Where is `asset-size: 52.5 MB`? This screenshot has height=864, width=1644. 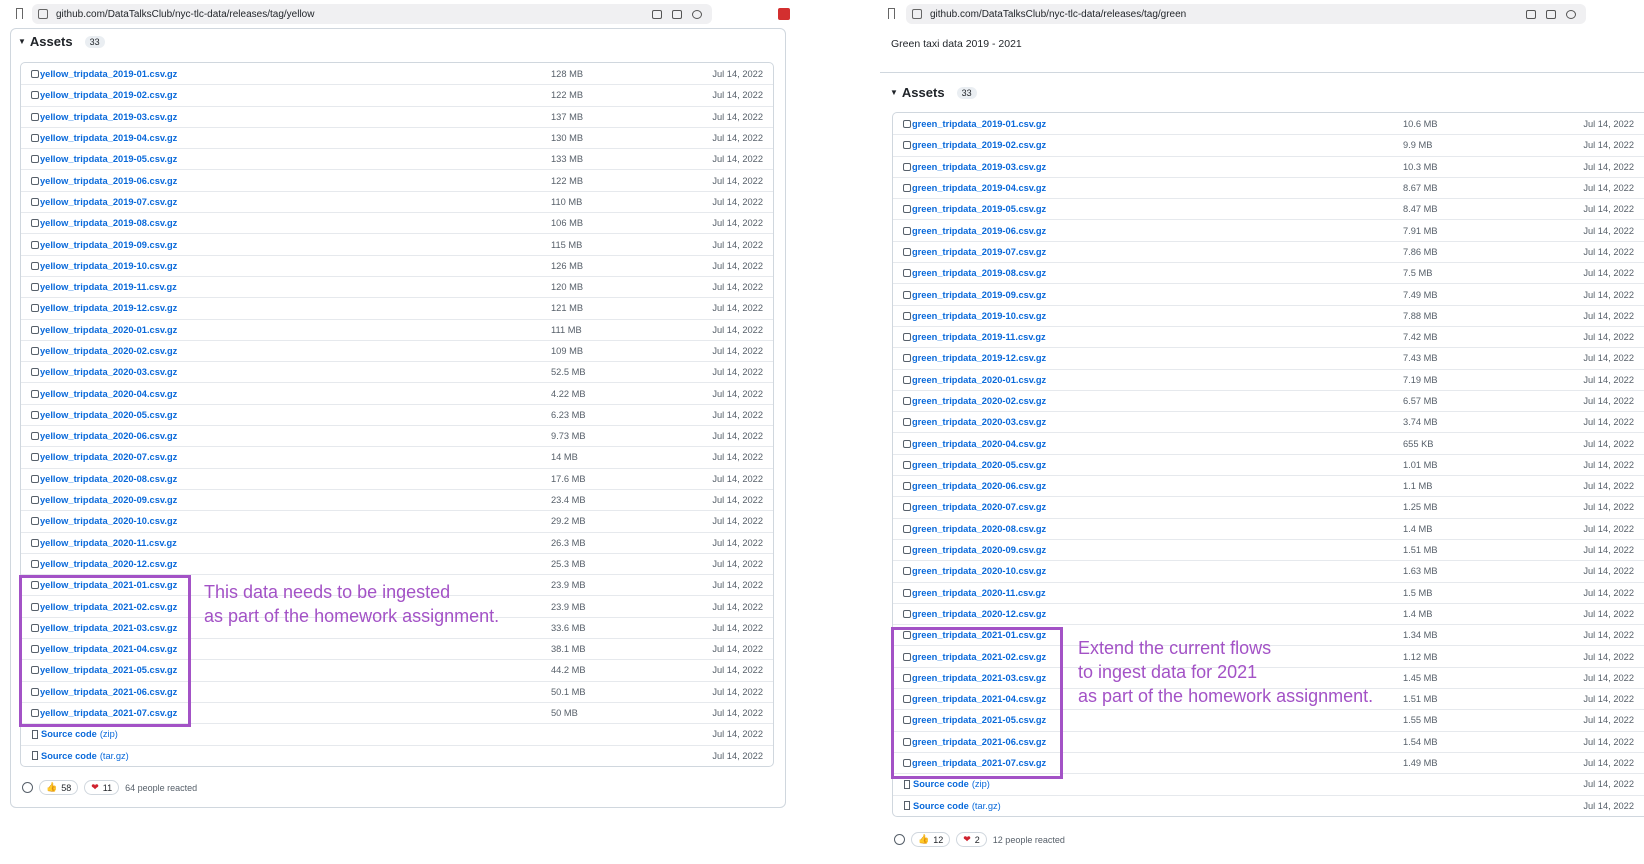
asset-size: 52.5 MB is located at coordinates (568, 372).